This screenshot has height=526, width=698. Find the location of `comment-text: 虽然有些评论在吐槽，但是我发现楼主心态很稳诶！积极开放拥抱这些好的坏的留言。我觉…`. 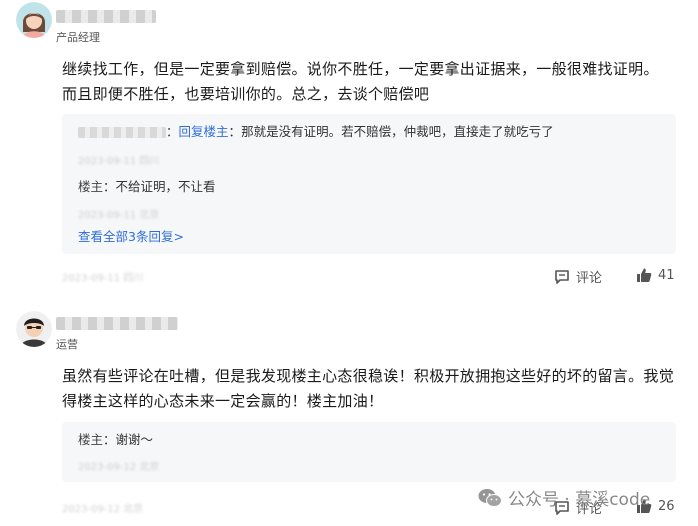

comment-text: 虽然有些评论在吐槽，但是我发现楼主心态很稳诶！积极开放拥抱这些好的坏的留言。我觉… is located at coordinates (368, 388).